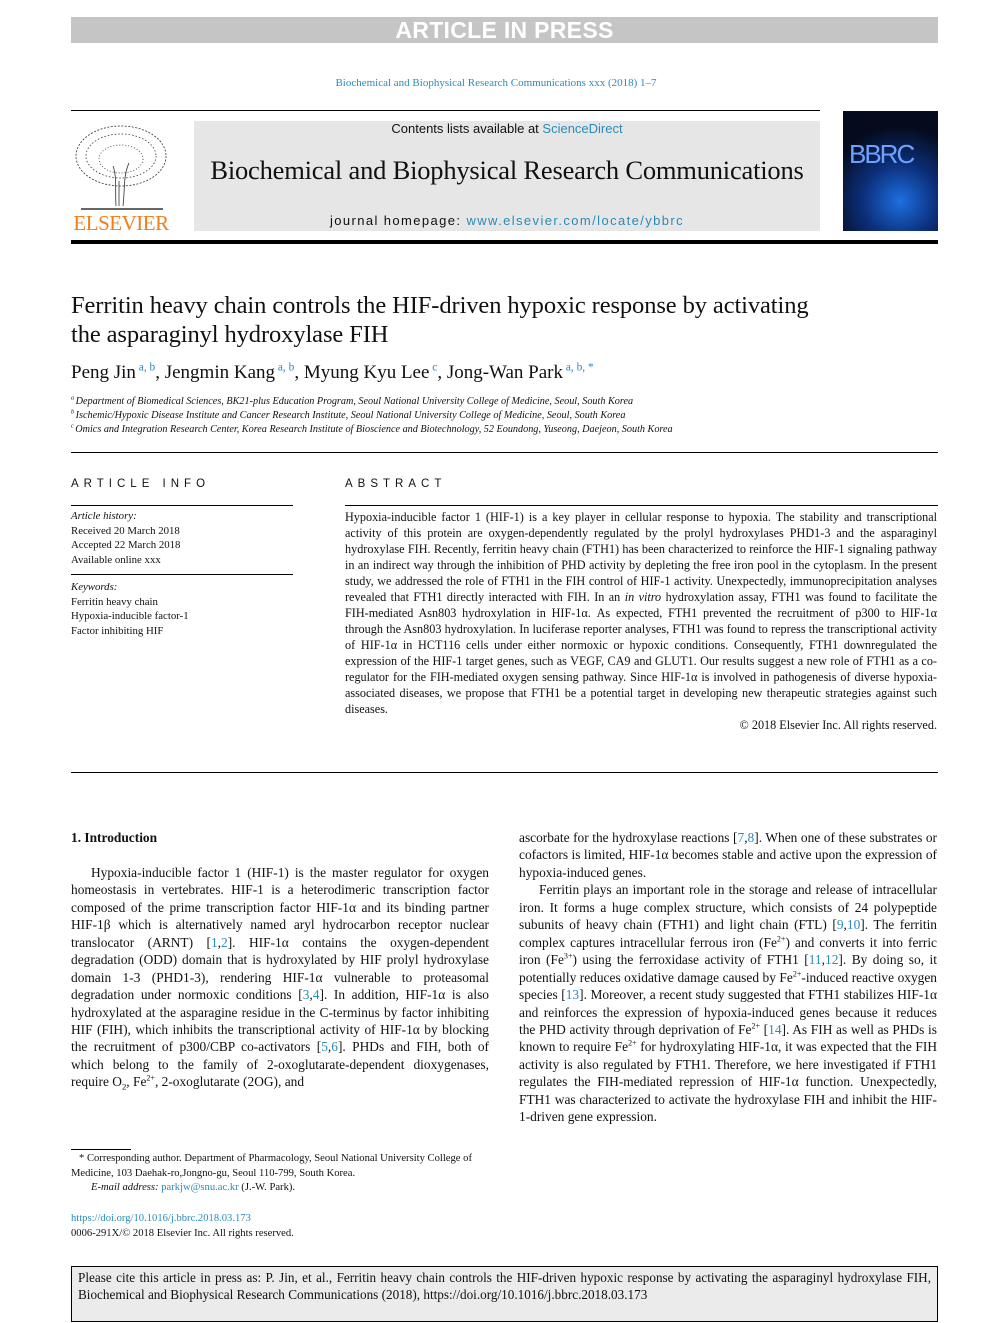  I want to click on email-link: parkjw@snu.ac.kr, so click(199, 1187).